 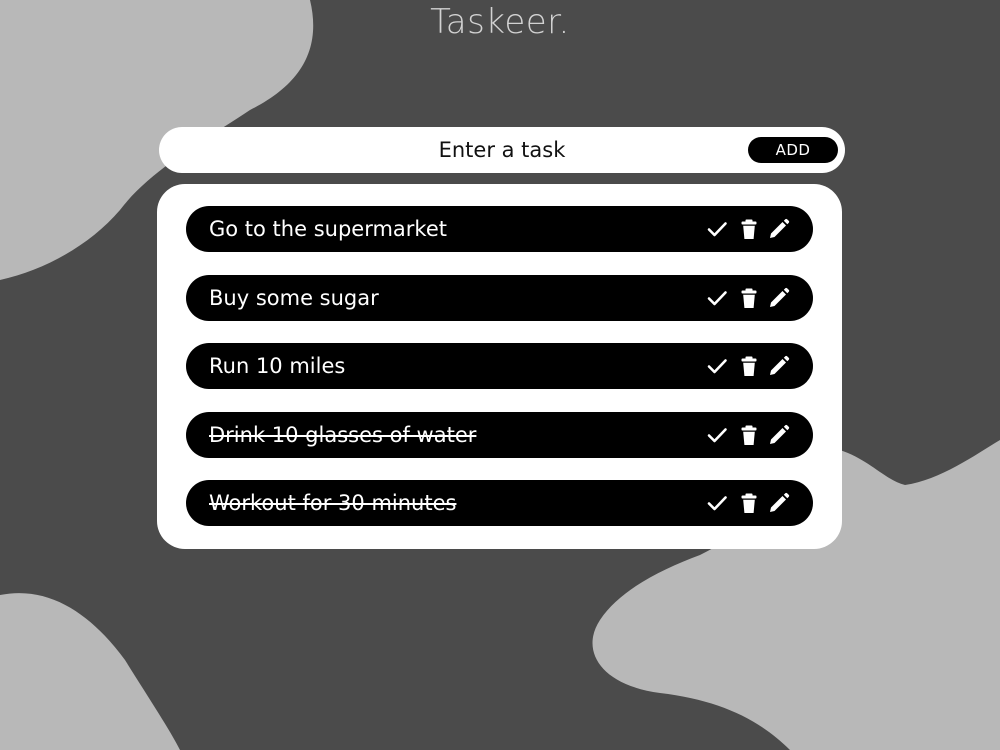 What do you see at coordinates (90, 671) in the screenshot?
I see `background-blob-bottom-left` at bounding box center [90, 671].